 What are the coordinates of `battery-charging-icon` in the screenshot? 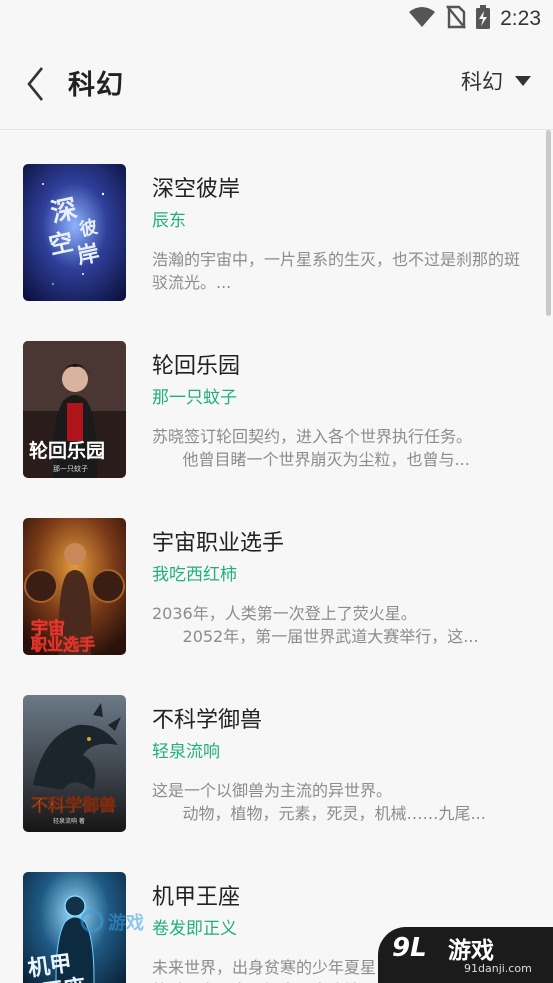 It's located at (483, 19).